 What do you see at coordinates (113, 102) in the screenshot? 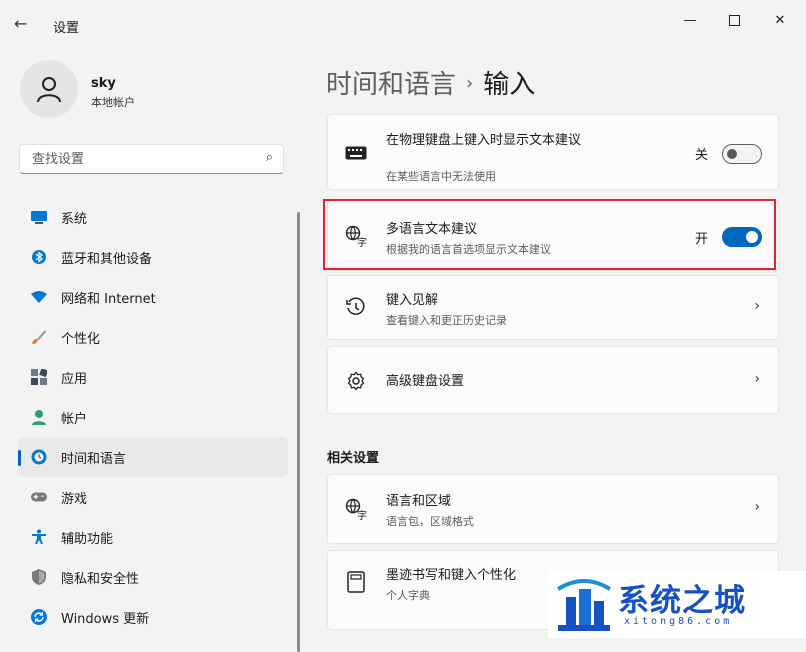
I see `account-type: 本地帐户` at bounding box center [113, 102].